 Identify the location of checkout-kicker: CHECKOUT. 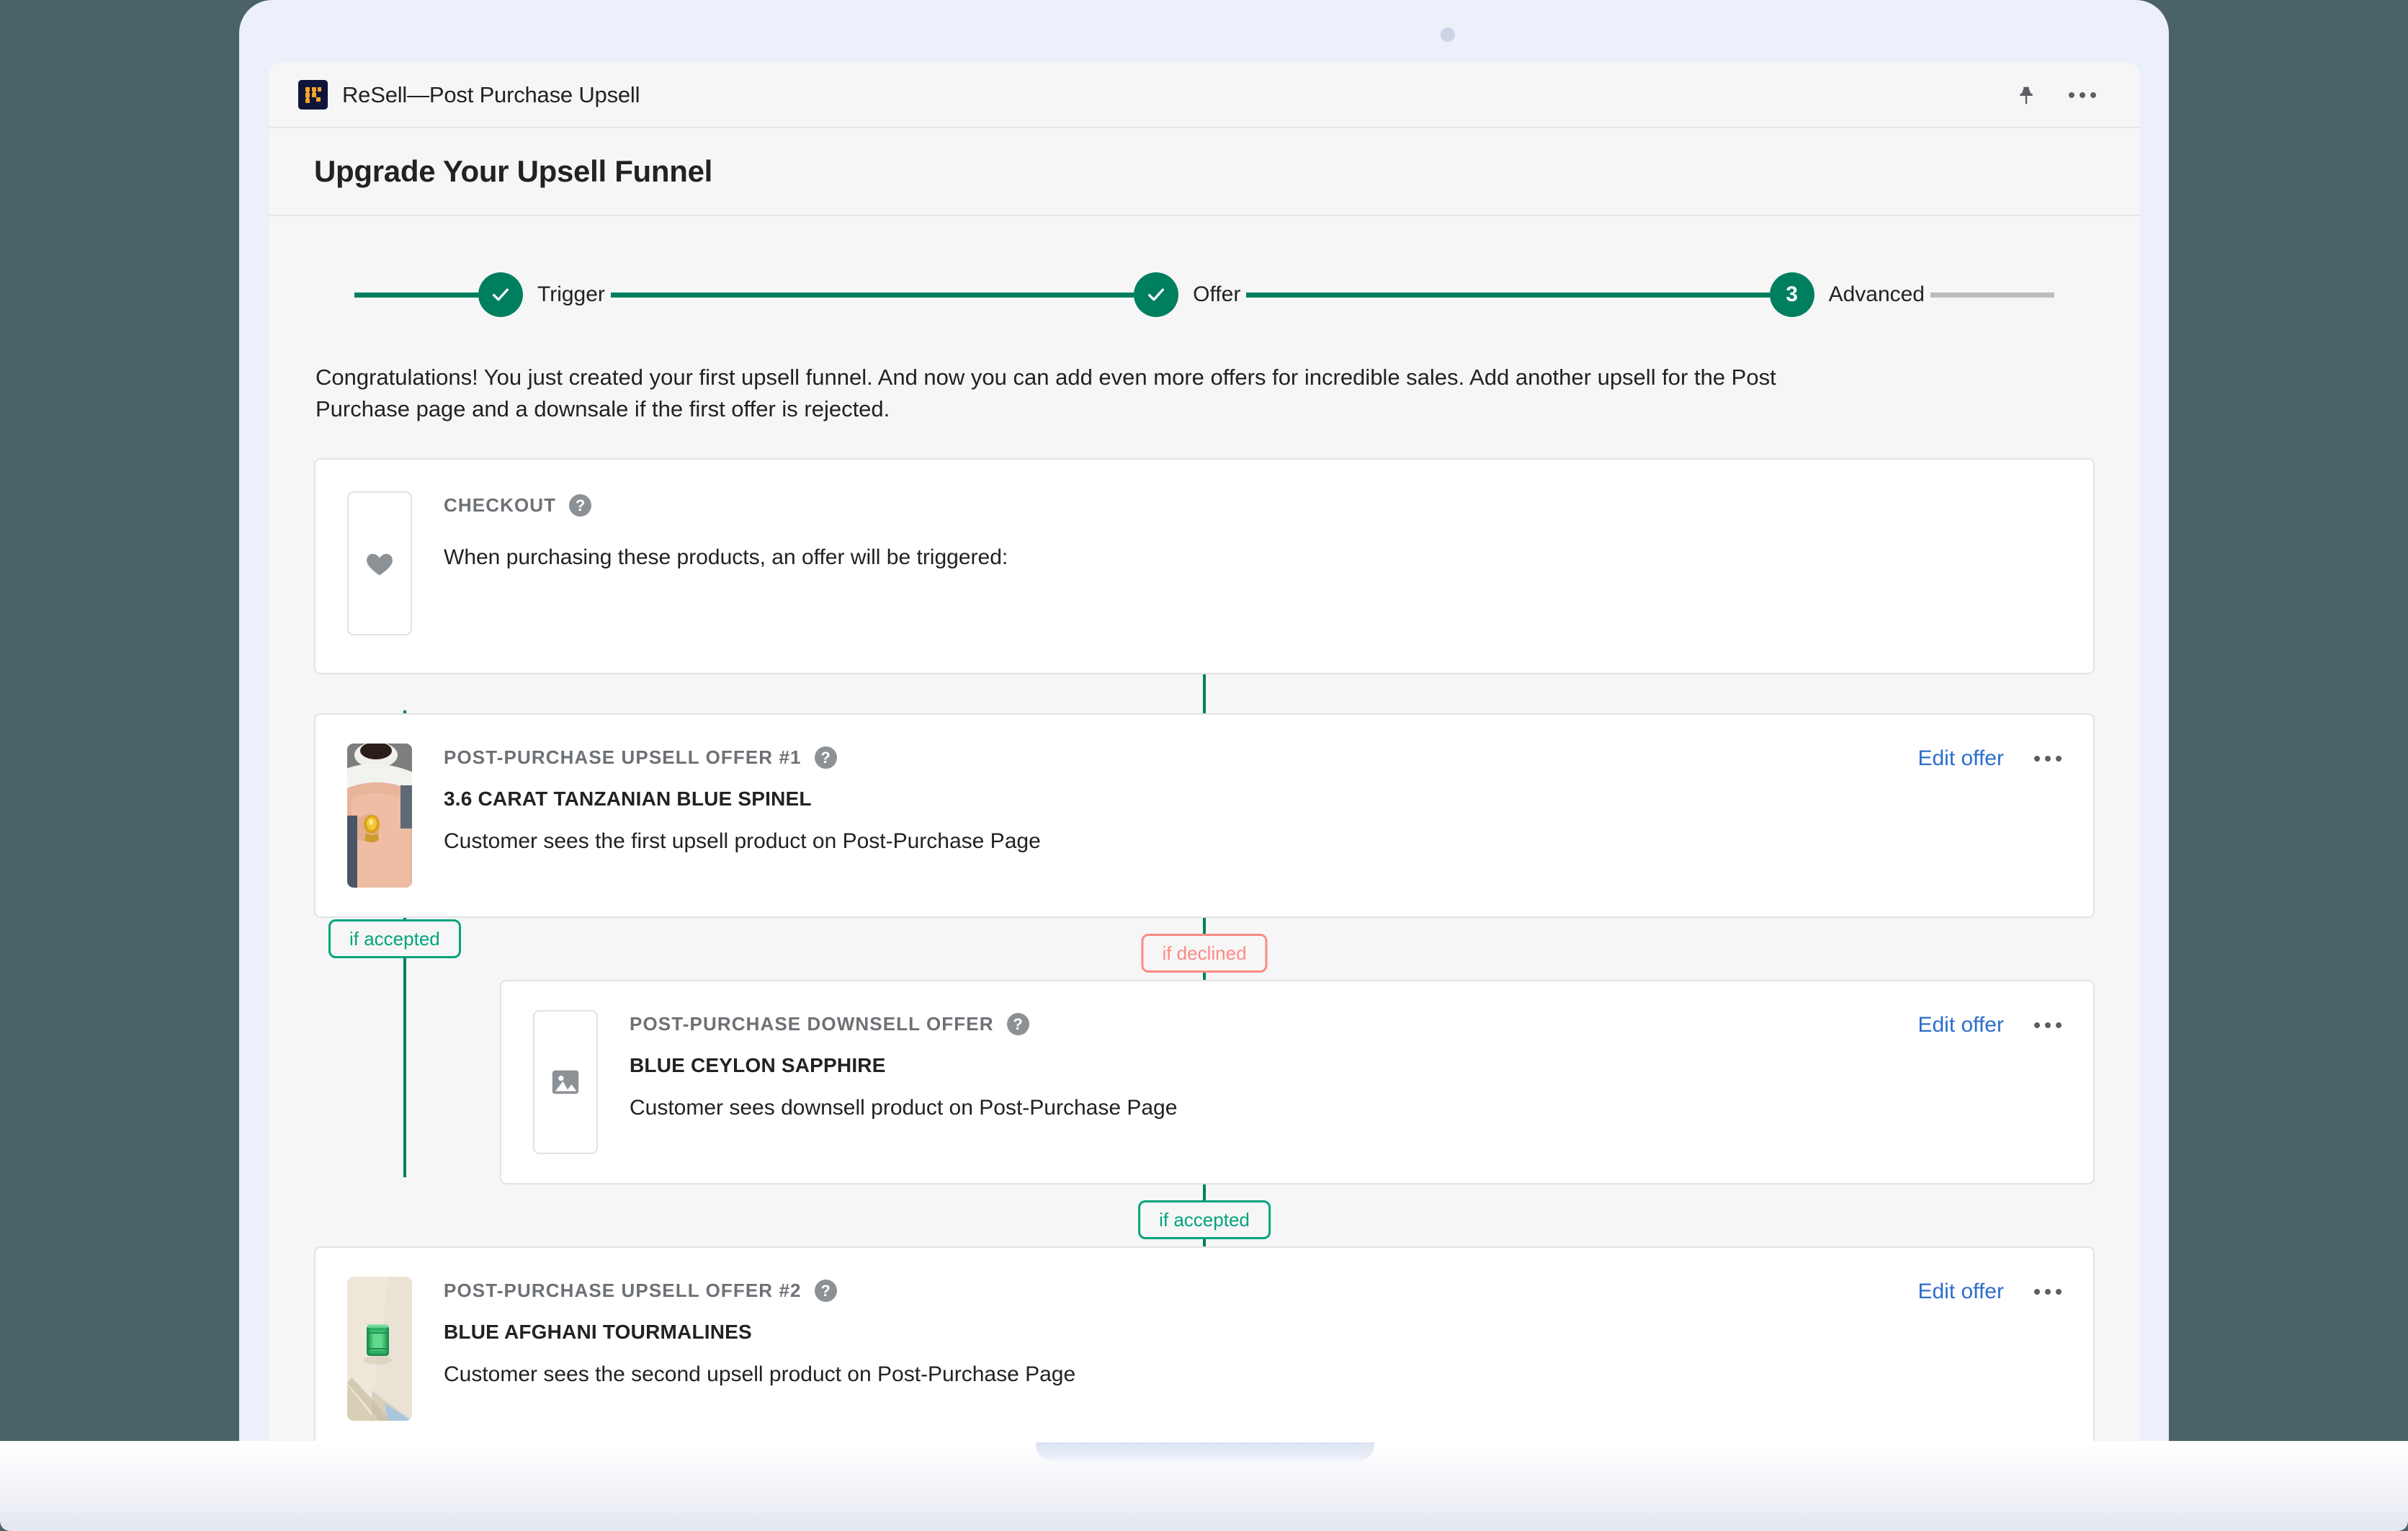
(501, 505).